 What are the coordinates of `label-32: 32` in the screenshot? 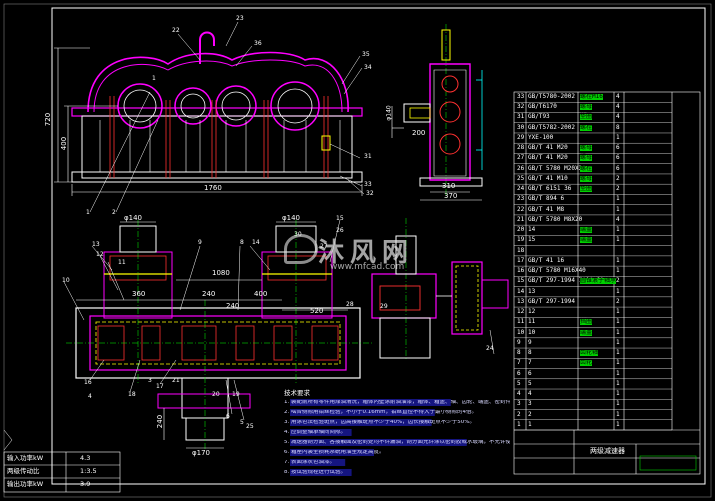 It's located at (370, 193).